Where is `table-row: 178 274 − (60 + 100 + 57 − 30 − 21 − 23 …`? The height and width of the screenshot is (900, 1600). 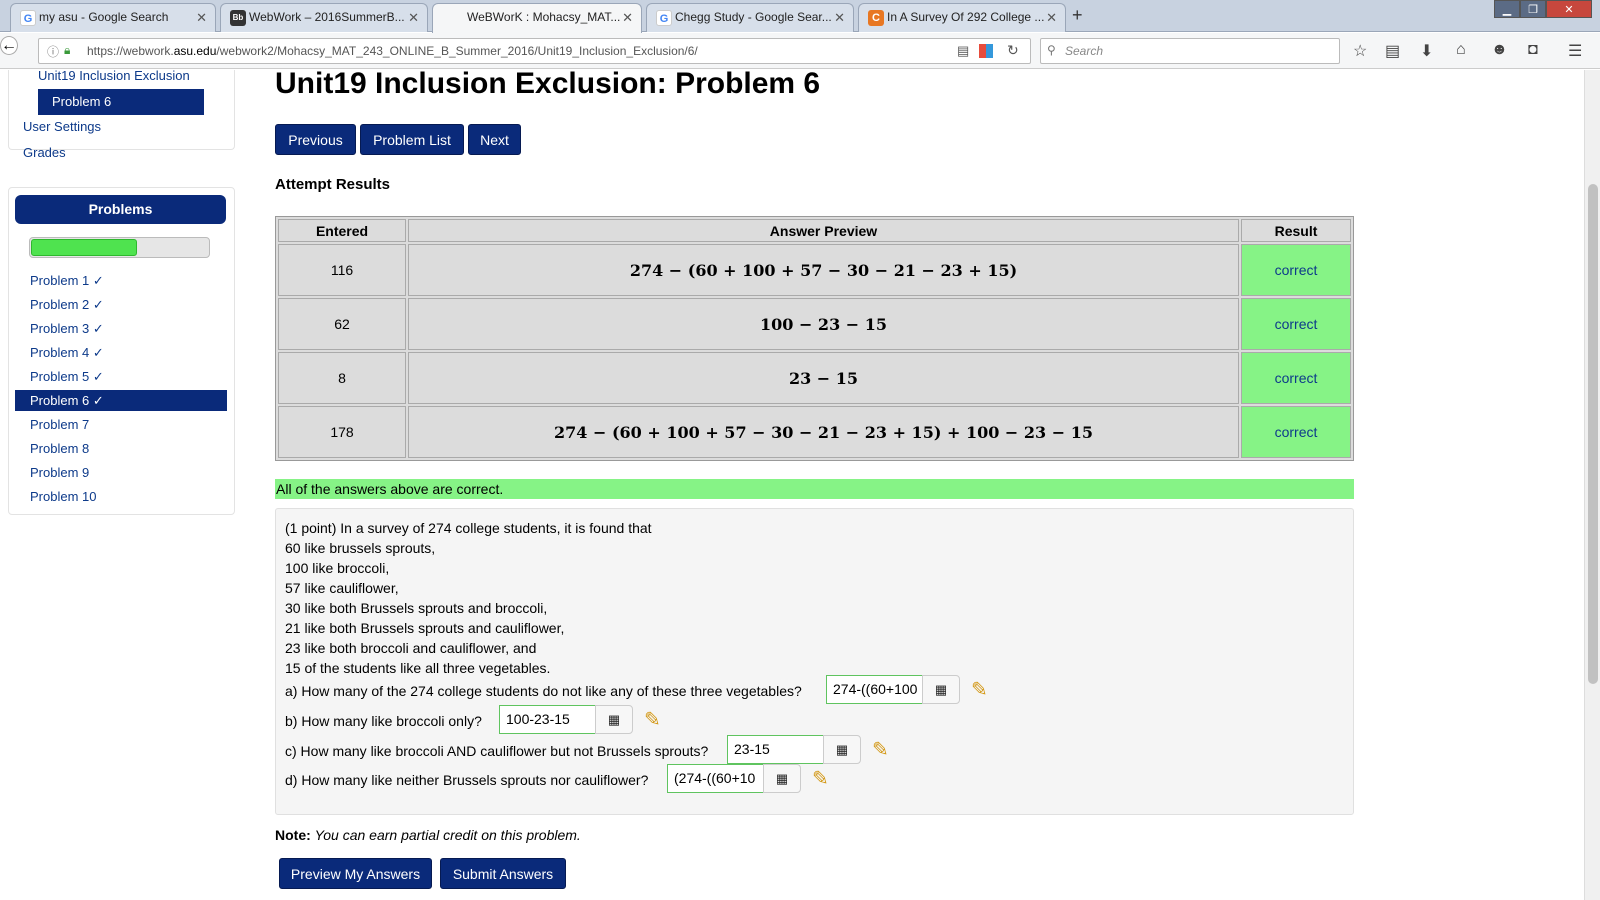
table-row: 178 274 − (60 + 100 + 57 − 30 − 21 − 23 … is located at coordinates (814, 432).